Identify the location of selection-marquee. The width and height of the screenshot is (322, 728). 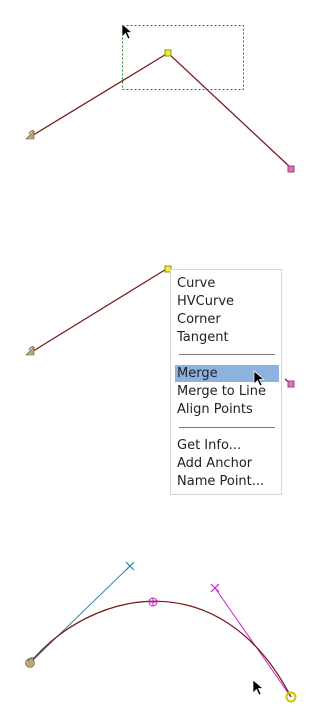
(183, 57).